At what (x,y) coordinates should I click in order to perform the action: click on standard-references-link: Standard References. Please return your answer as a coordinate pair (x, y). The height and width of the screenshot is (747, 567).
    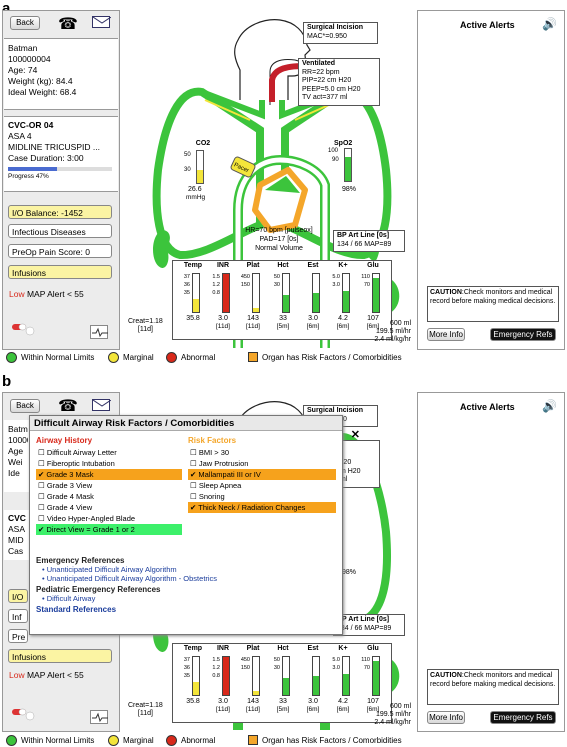
    Looking at the image, I should click on (186, 609).